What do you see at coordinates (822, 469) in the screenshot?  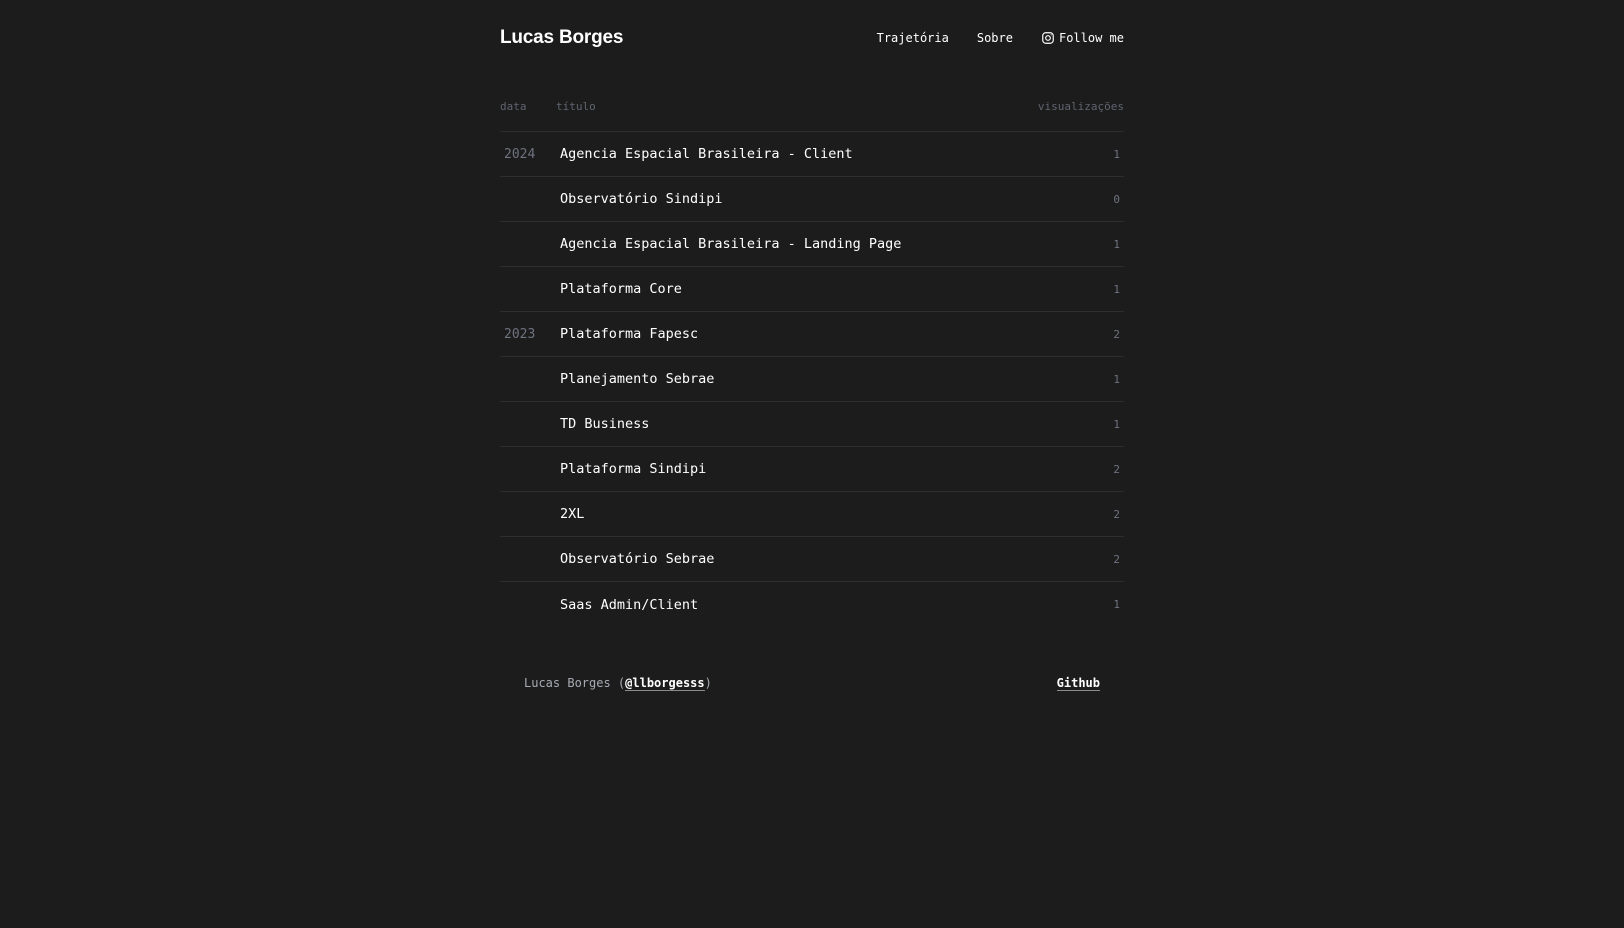 I see `row-title: Plataforma Sindipi` at bounding box center [822, 469].